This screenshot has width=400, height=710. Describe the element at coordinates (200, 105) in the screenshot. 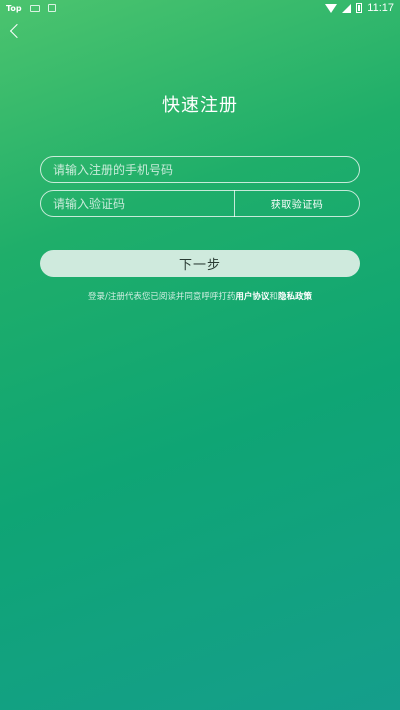

I see `page-title: 快速注册` at that location.